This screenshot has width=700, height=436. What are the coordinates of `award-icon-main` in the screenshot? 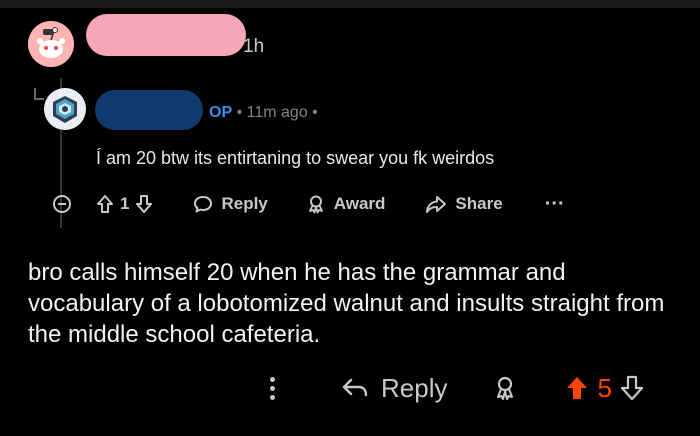 It's located at (505, 388).